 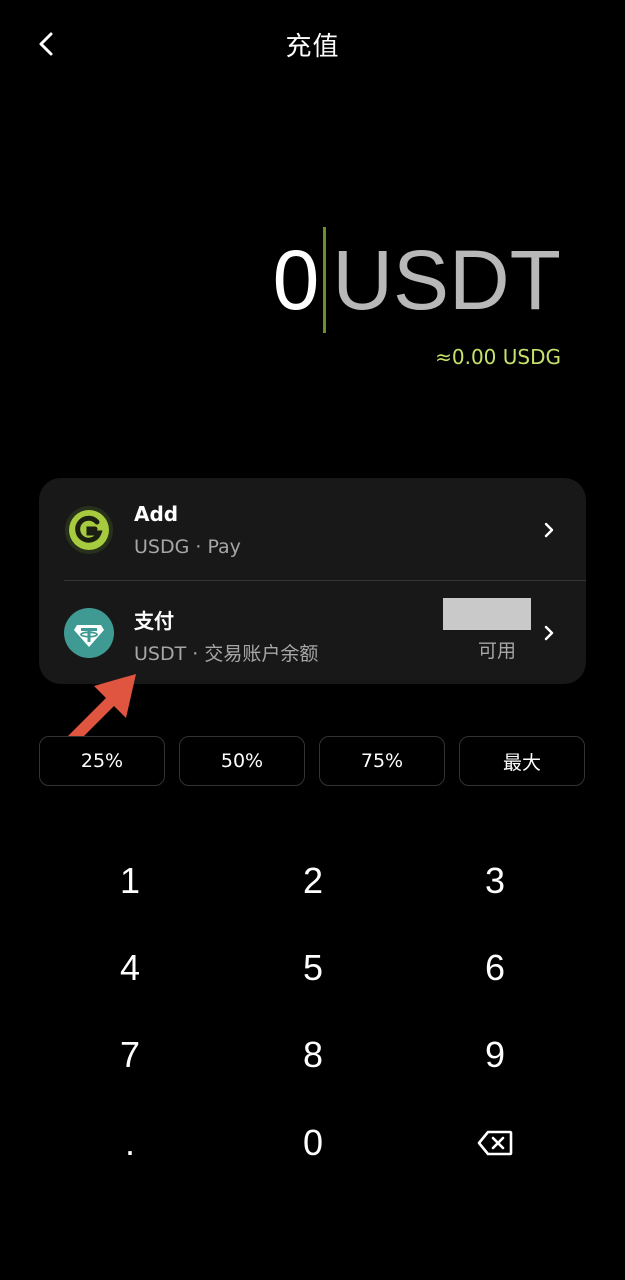 I want to click on backspace-icon, so click(x=495, y=1143).